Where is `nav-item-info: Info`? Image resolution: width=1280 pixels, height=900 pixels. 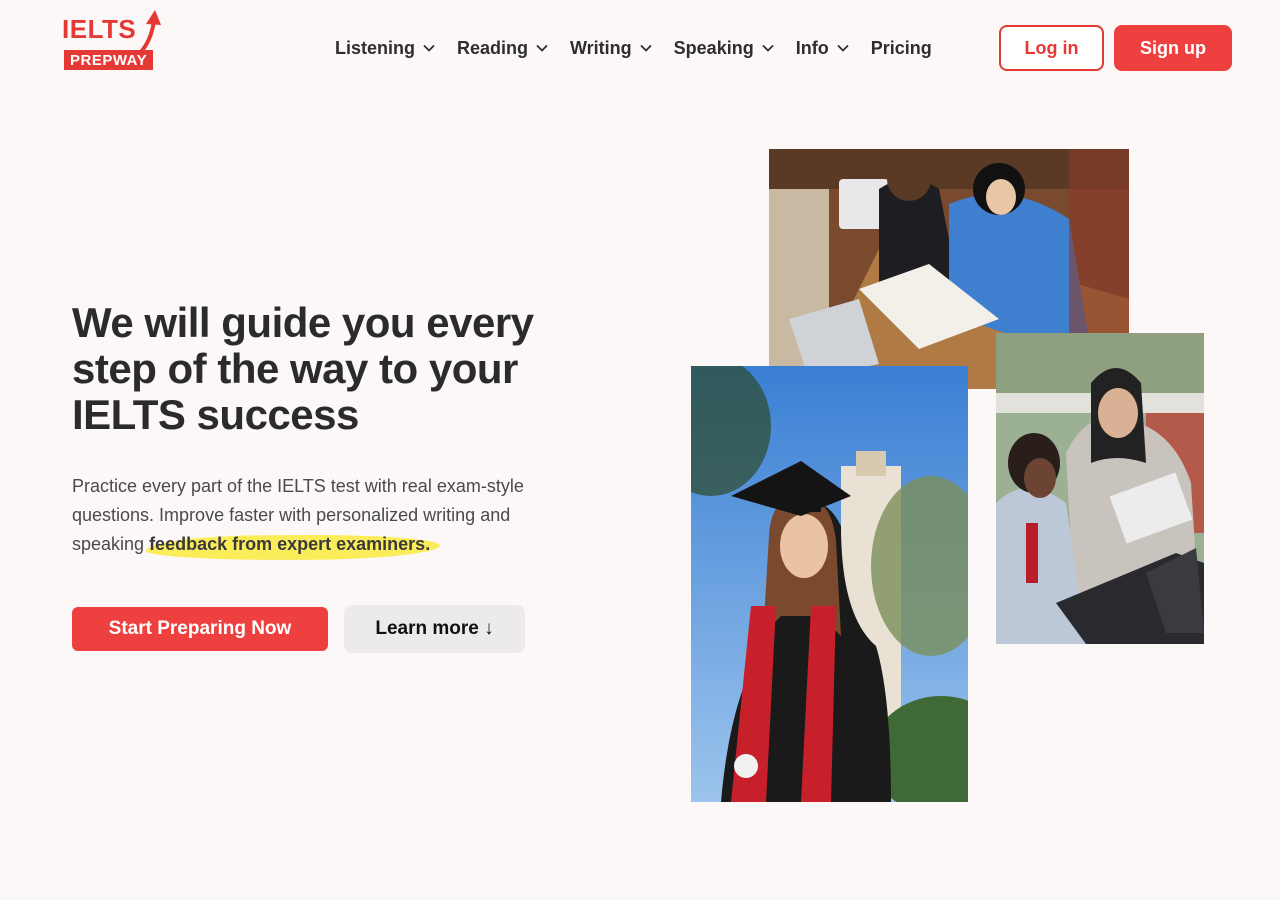 nav-item-info: Info is located at coordinates (822, 48).